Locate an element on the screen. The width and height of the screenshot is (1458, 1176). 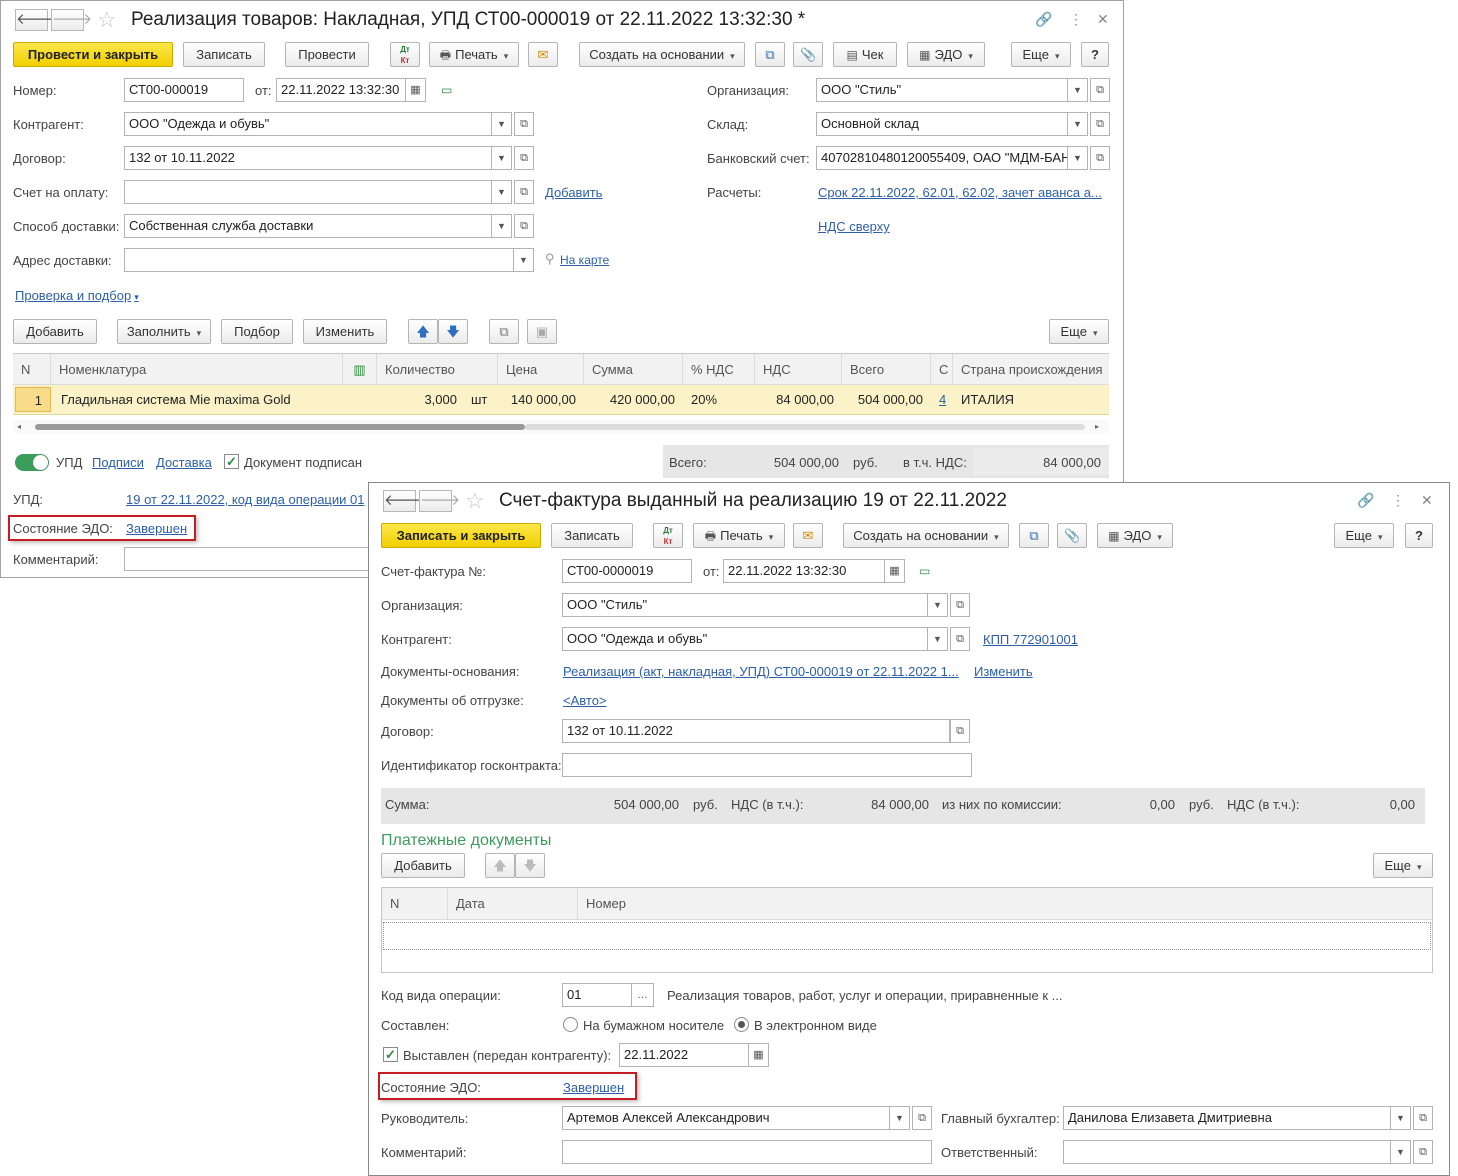
delivery-link: Доставка is located at coordinates (184, 462).